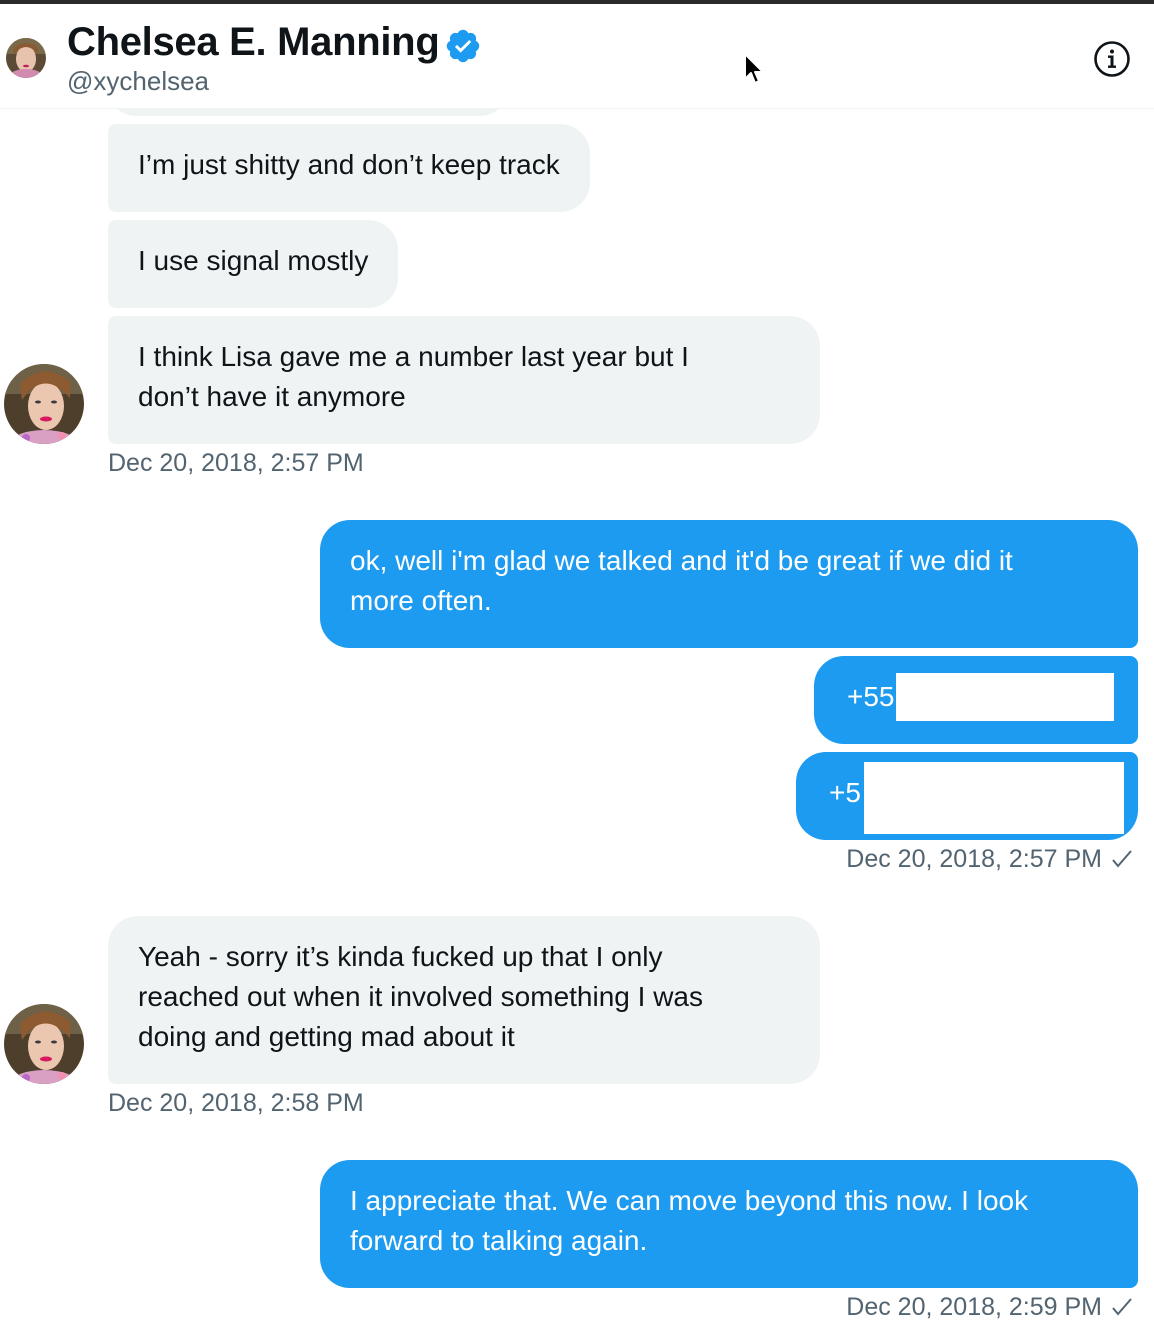 The image size is (1154, 1344). I want to click on message-timestamp: Dec 20, 2018, 2:58 PM, so click(236, 1103).